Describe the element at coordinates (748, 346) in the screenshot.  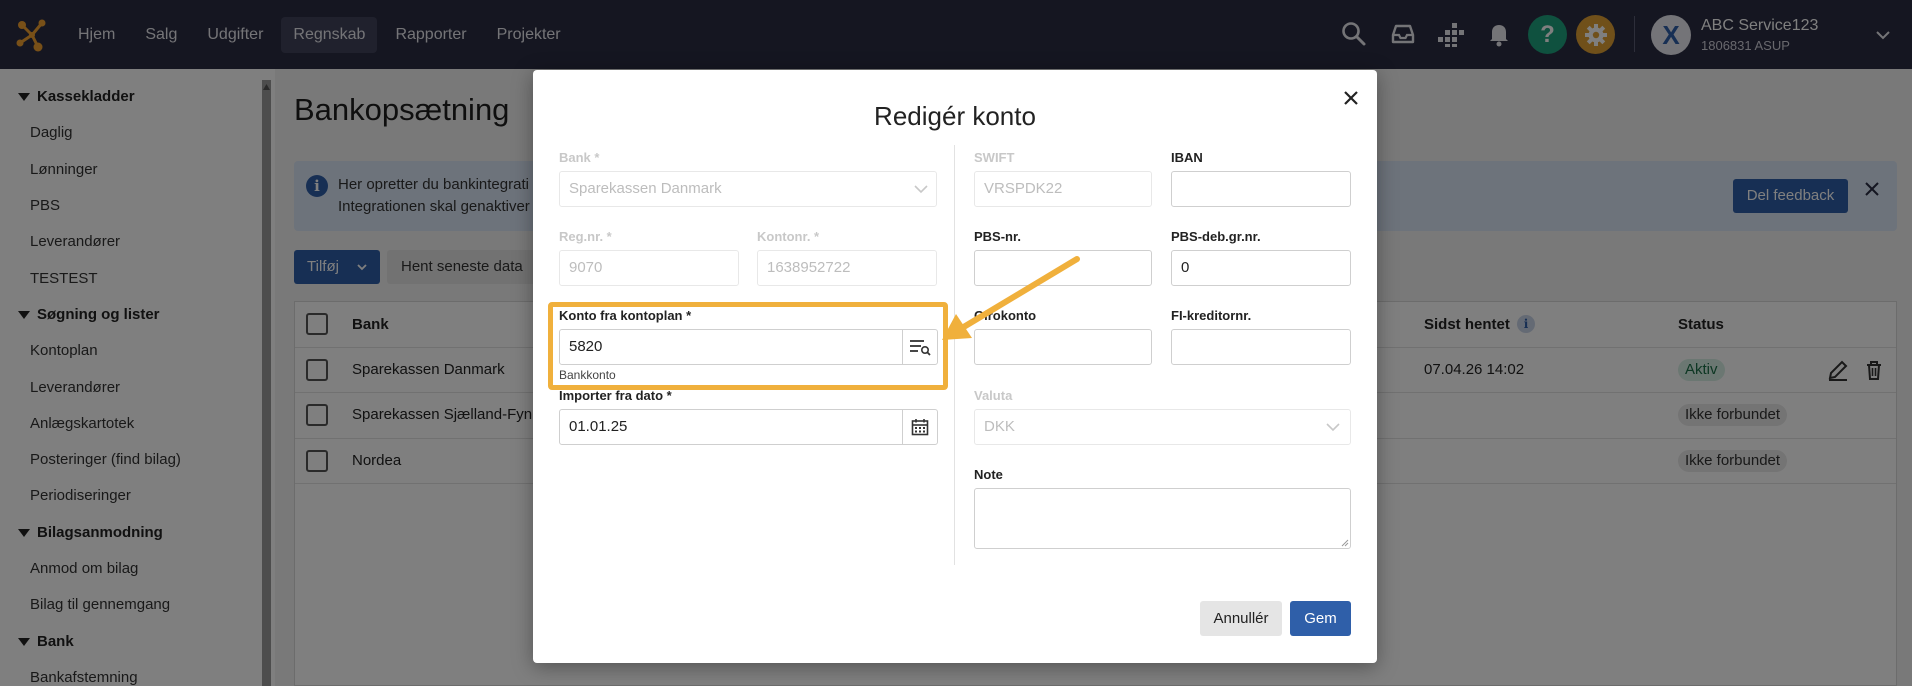
I see `highlight-box` at that location.